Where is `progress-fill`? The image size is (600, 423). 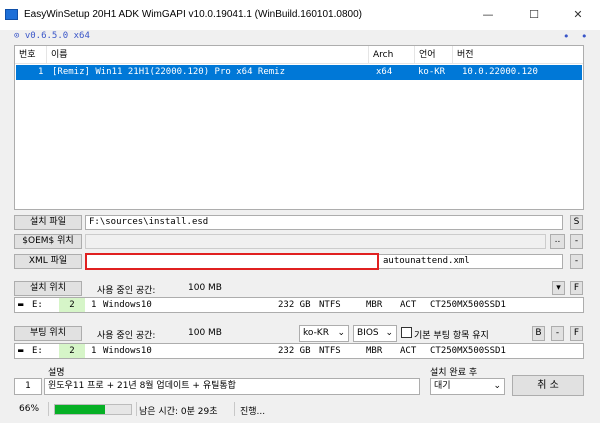
progress-fill is located at coordinates (80, 409).